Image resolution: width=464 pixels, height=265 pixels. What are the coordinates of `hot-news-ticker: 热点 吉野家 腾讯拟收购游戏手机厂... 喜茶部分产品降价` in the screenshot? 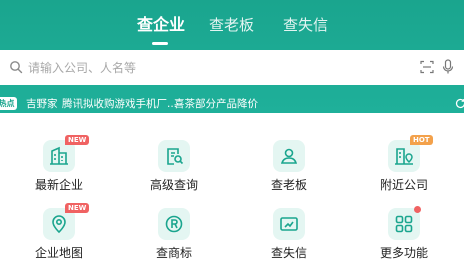 It's located at (232, 104).